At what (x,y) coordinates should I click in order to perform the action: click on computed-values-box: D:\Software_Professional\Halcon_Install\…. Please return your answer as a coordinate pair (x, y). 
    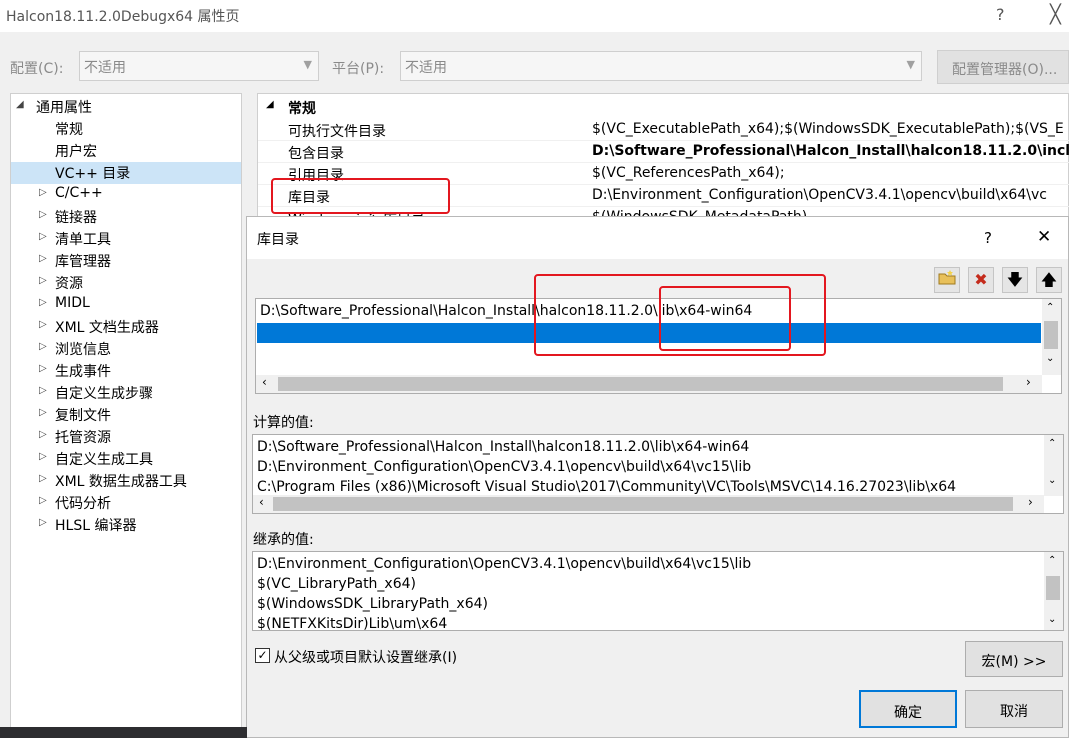
    Looking at the image, I should click on (658, 474).